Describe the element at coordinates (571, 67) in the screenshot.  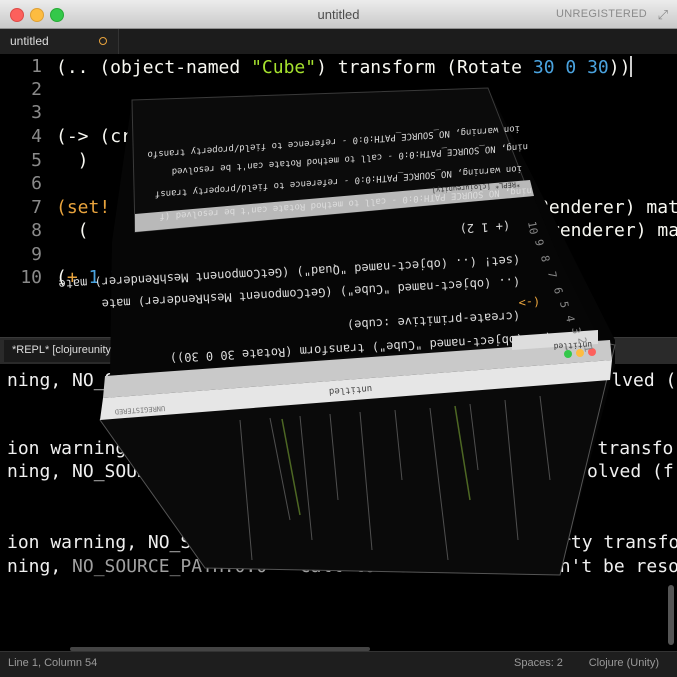
I see `code-number: 0` at that location.